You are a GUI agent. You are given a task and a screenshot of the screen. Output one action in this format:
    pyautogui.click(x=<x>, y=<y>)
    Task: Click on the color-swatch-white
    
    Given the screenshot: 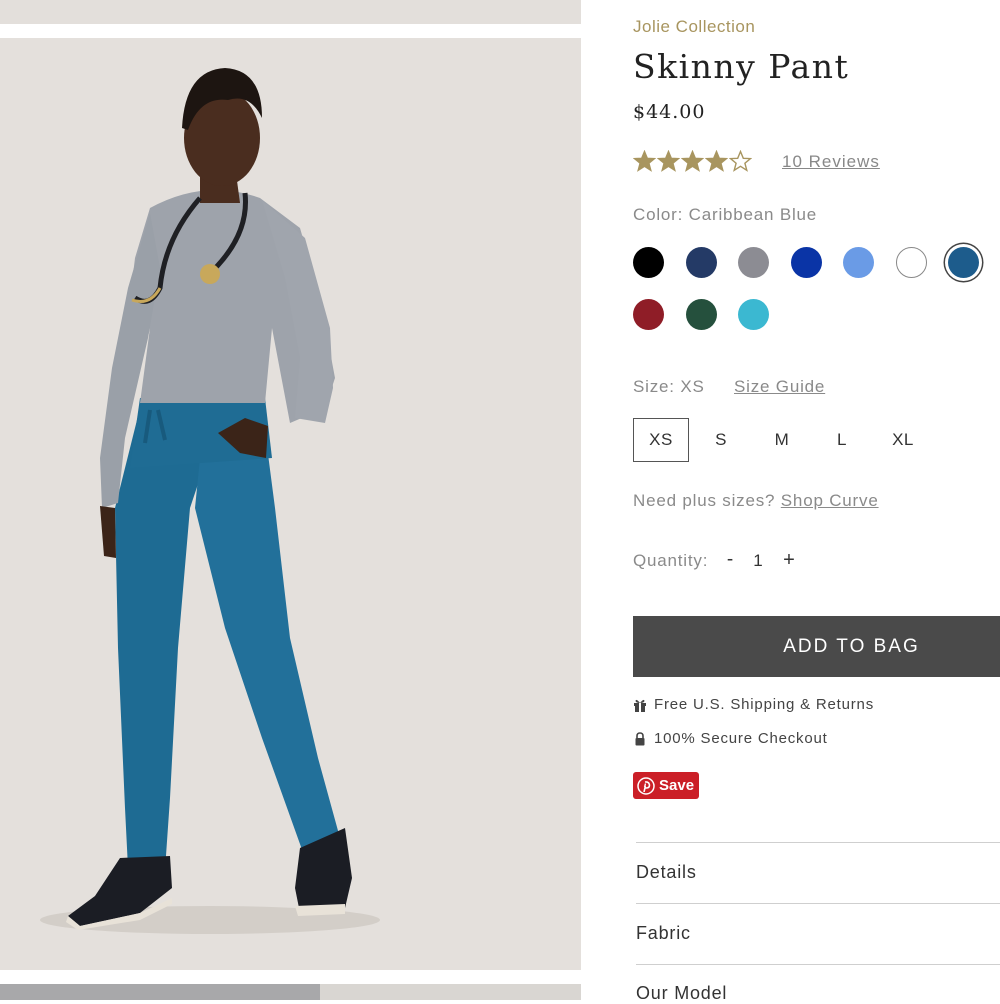 What is the action you would take?
    pyautogui.click(x=911, y=262)
    